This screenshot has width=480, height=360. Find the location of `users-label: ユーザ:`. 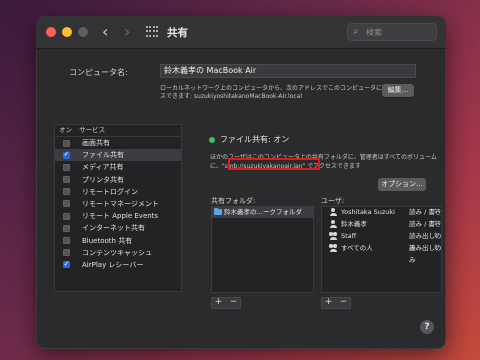

users-label: ユーザ: is located at coordinates (333, 201).